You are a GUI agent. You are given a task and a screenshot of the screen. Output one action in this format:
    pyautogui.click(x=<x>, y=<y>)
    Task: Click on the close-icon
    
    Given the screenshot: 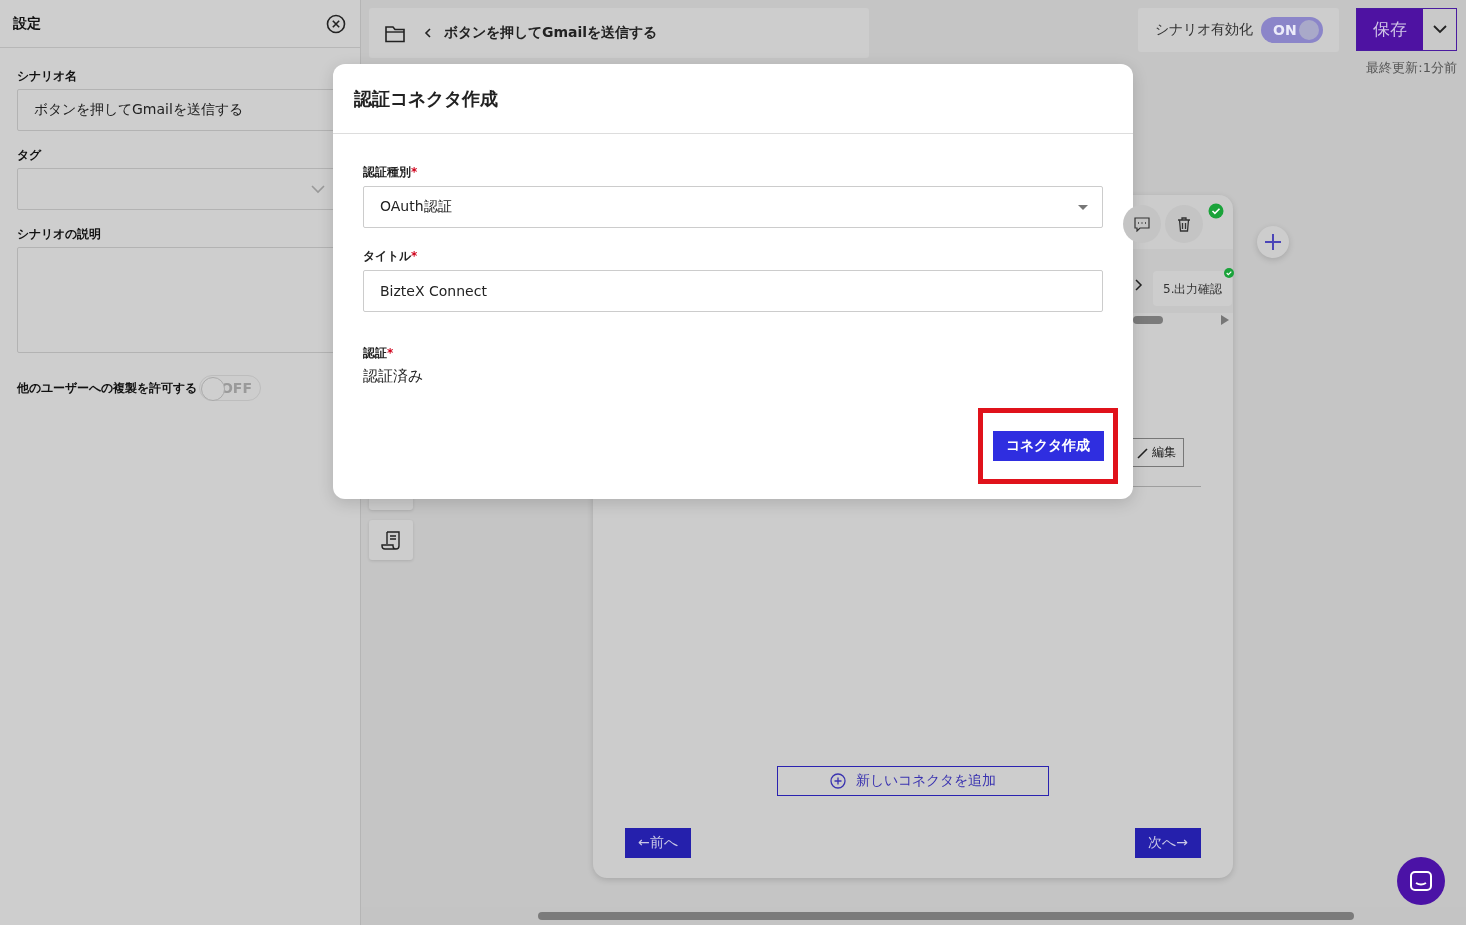 What is the action you would take?
    pyautogui.click(x=336, y=23)
    